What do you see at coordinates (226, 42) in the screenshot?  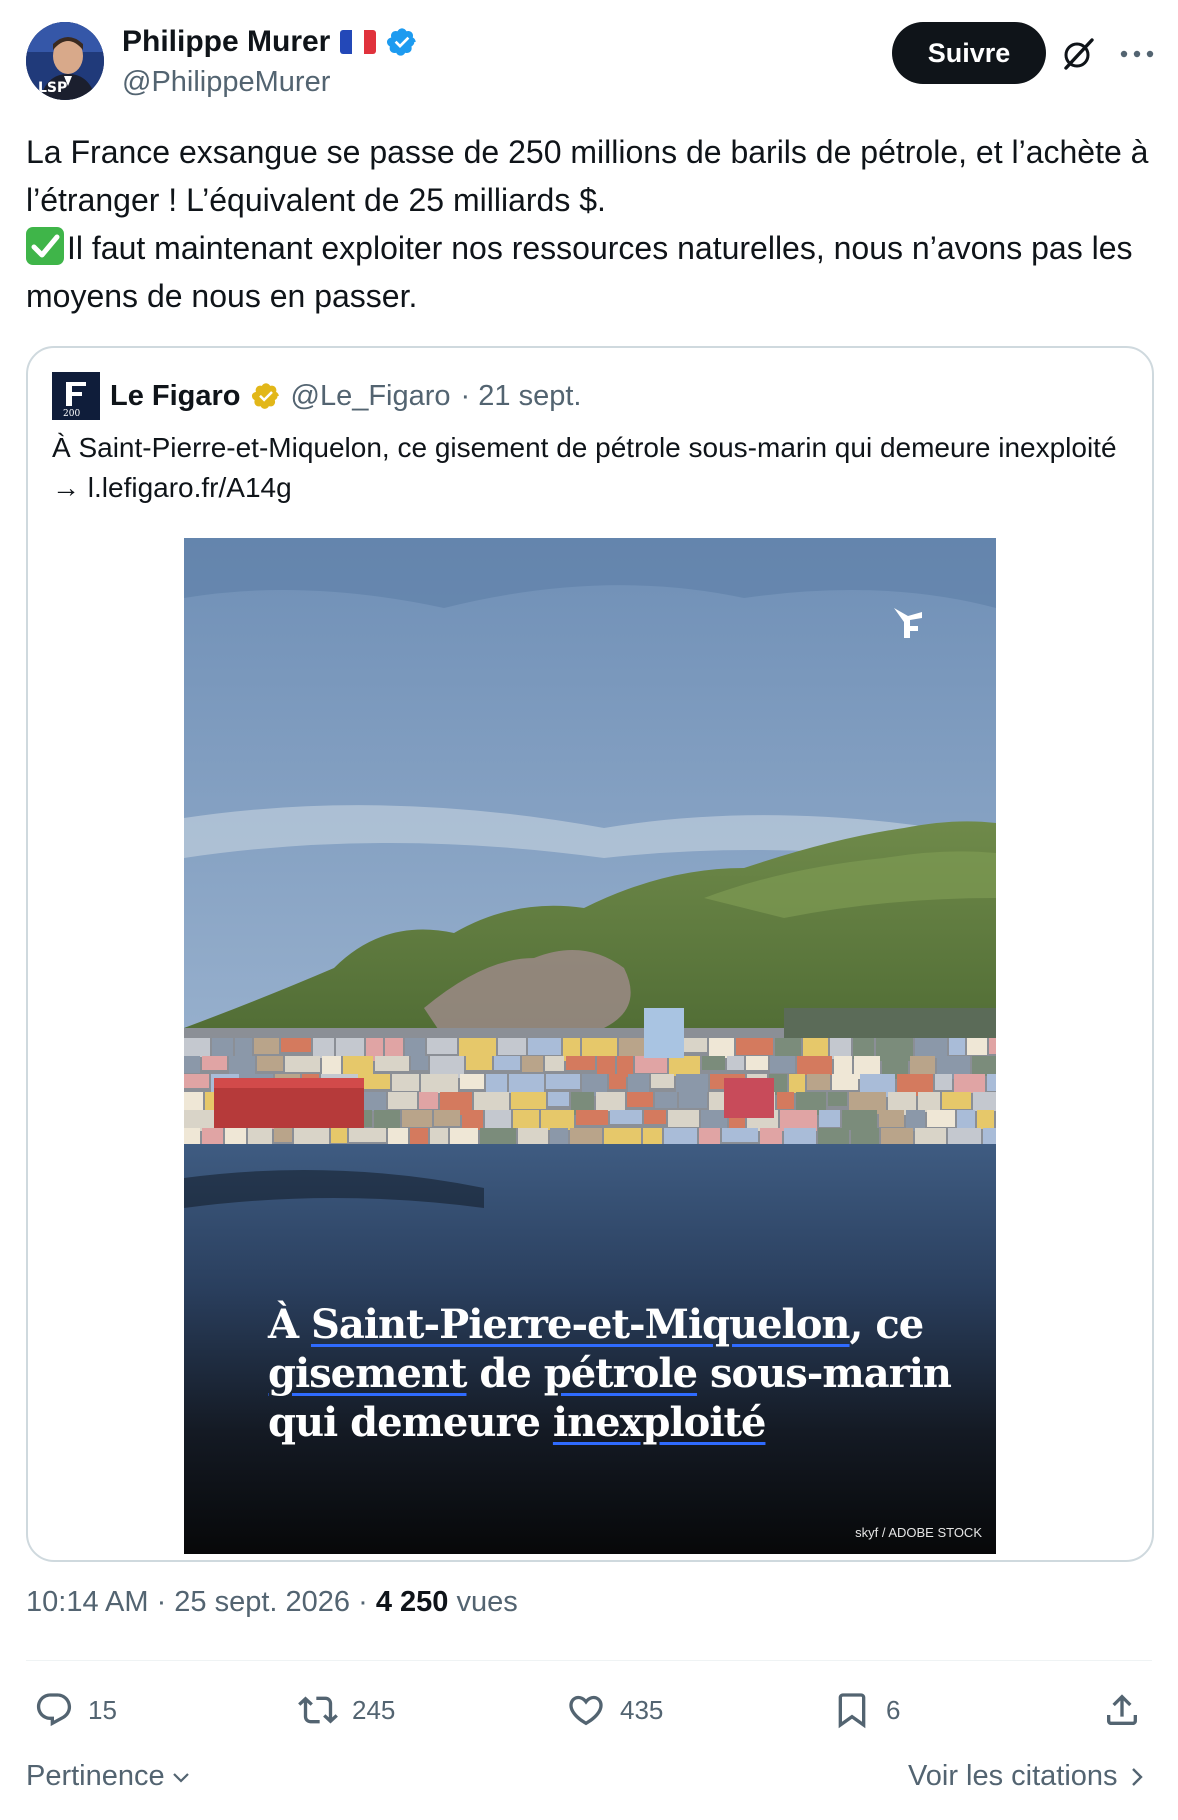 I see `author-name: Philippe Murer` at bounding box center [226, 42].